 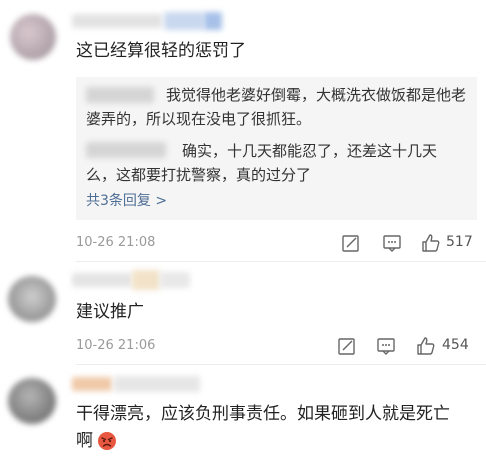 I want to click on like-count: 454, so click(x=455, y=345).